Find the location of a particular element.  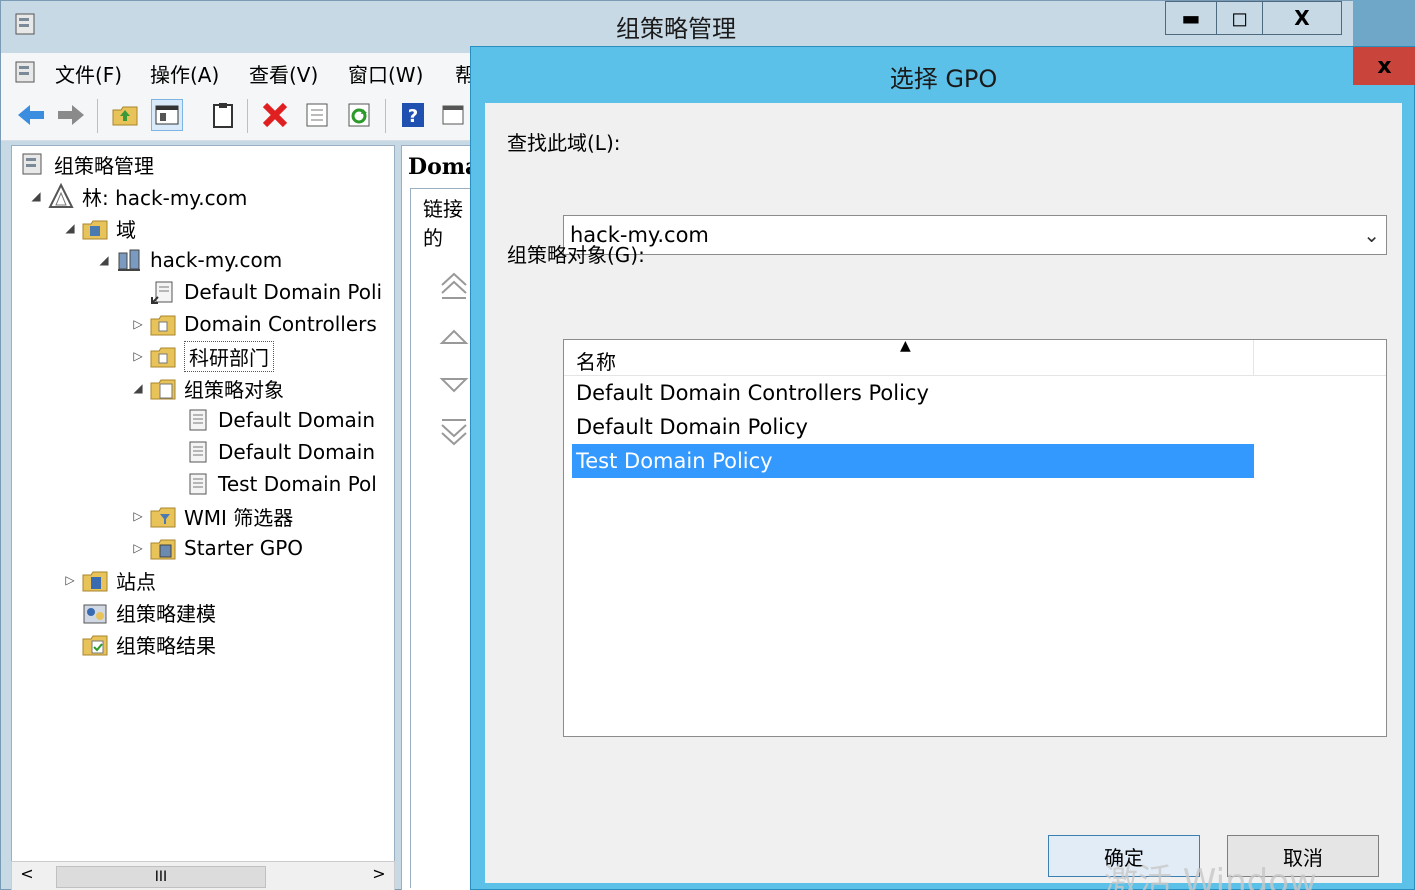

tree-default-domain-policy-link: Default Domain Poli is located at coordinates (266, 292).